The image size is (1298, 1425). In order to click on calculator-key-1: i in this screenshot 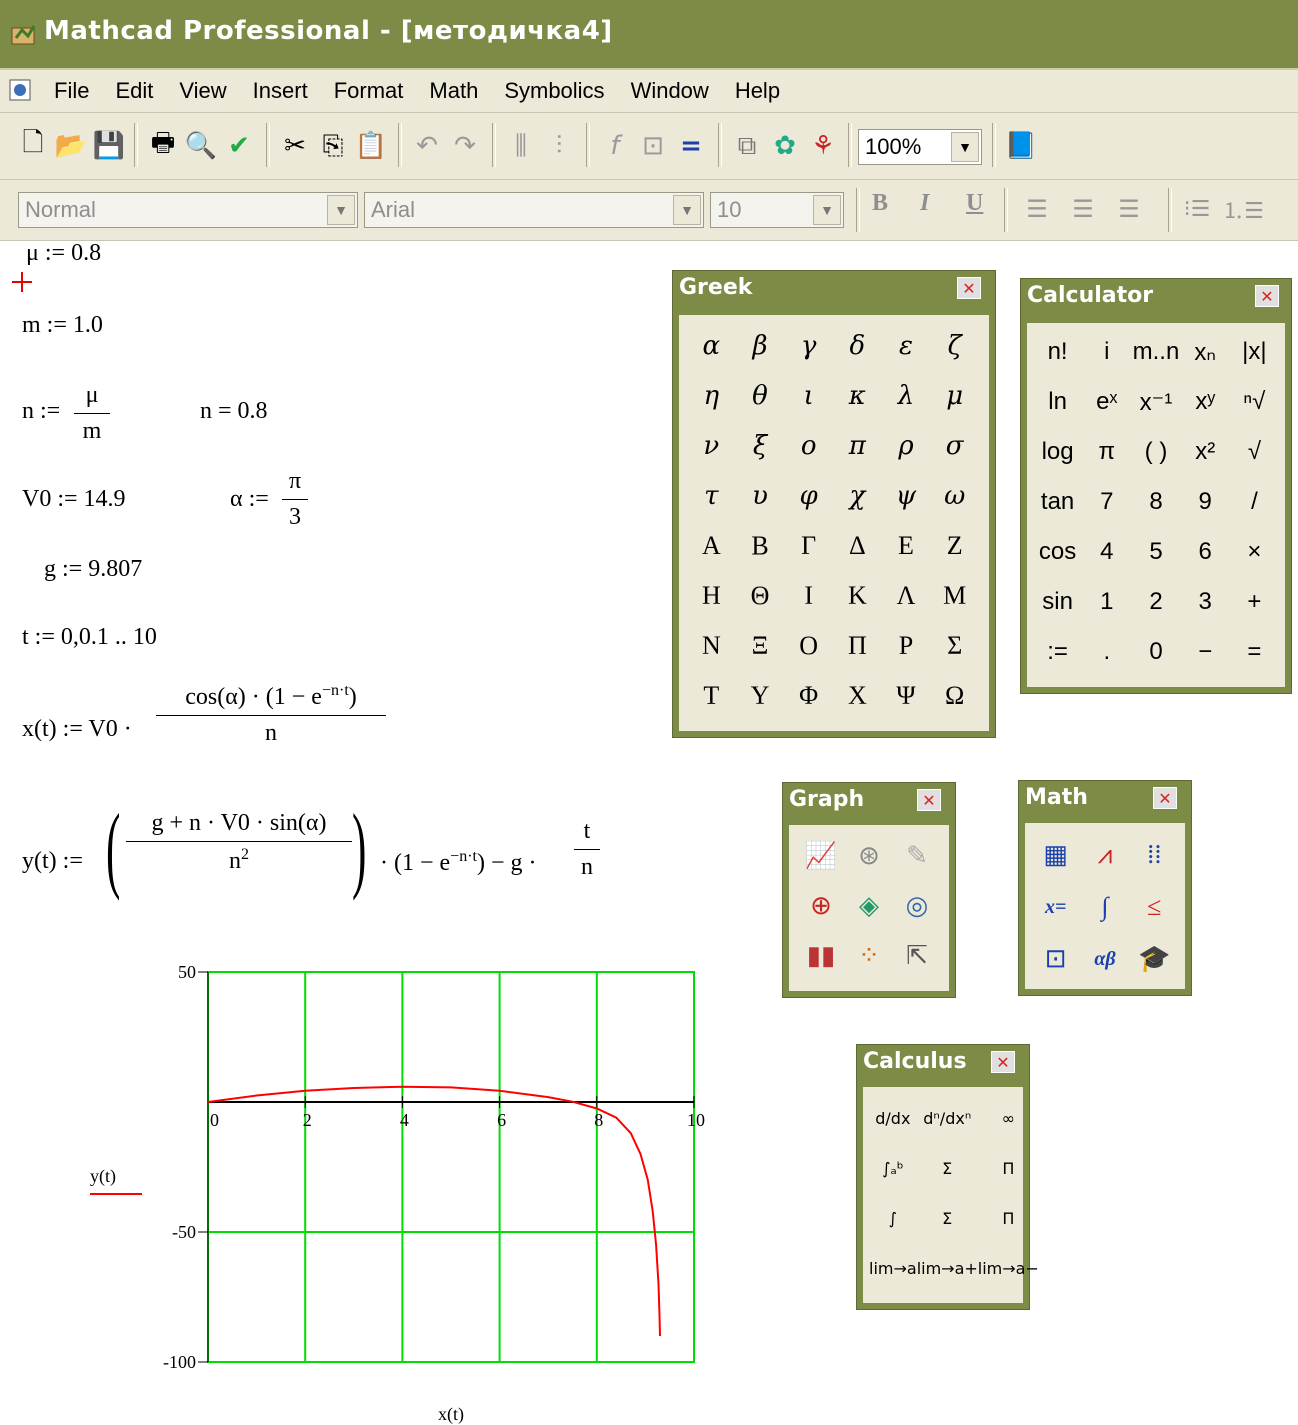, I will do `click(1106, 352)`.